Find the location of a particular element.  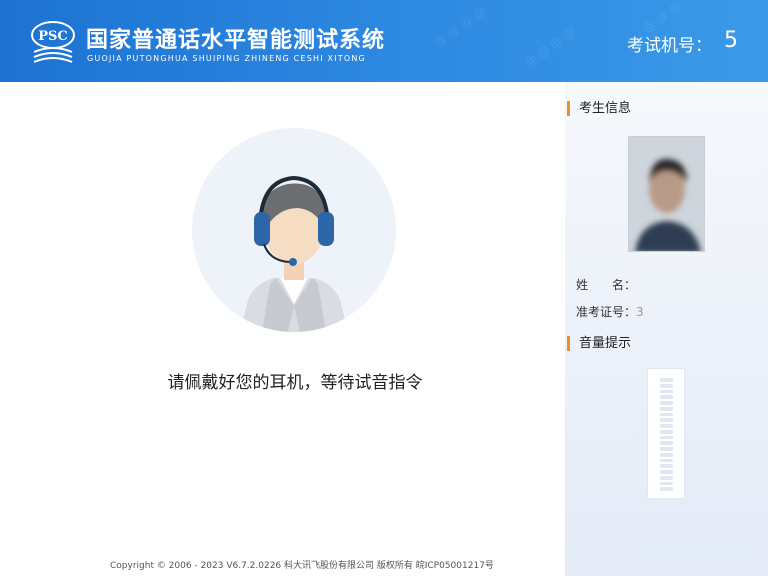

psc-logo-icon: PSC is located at coordinates (53, 42).